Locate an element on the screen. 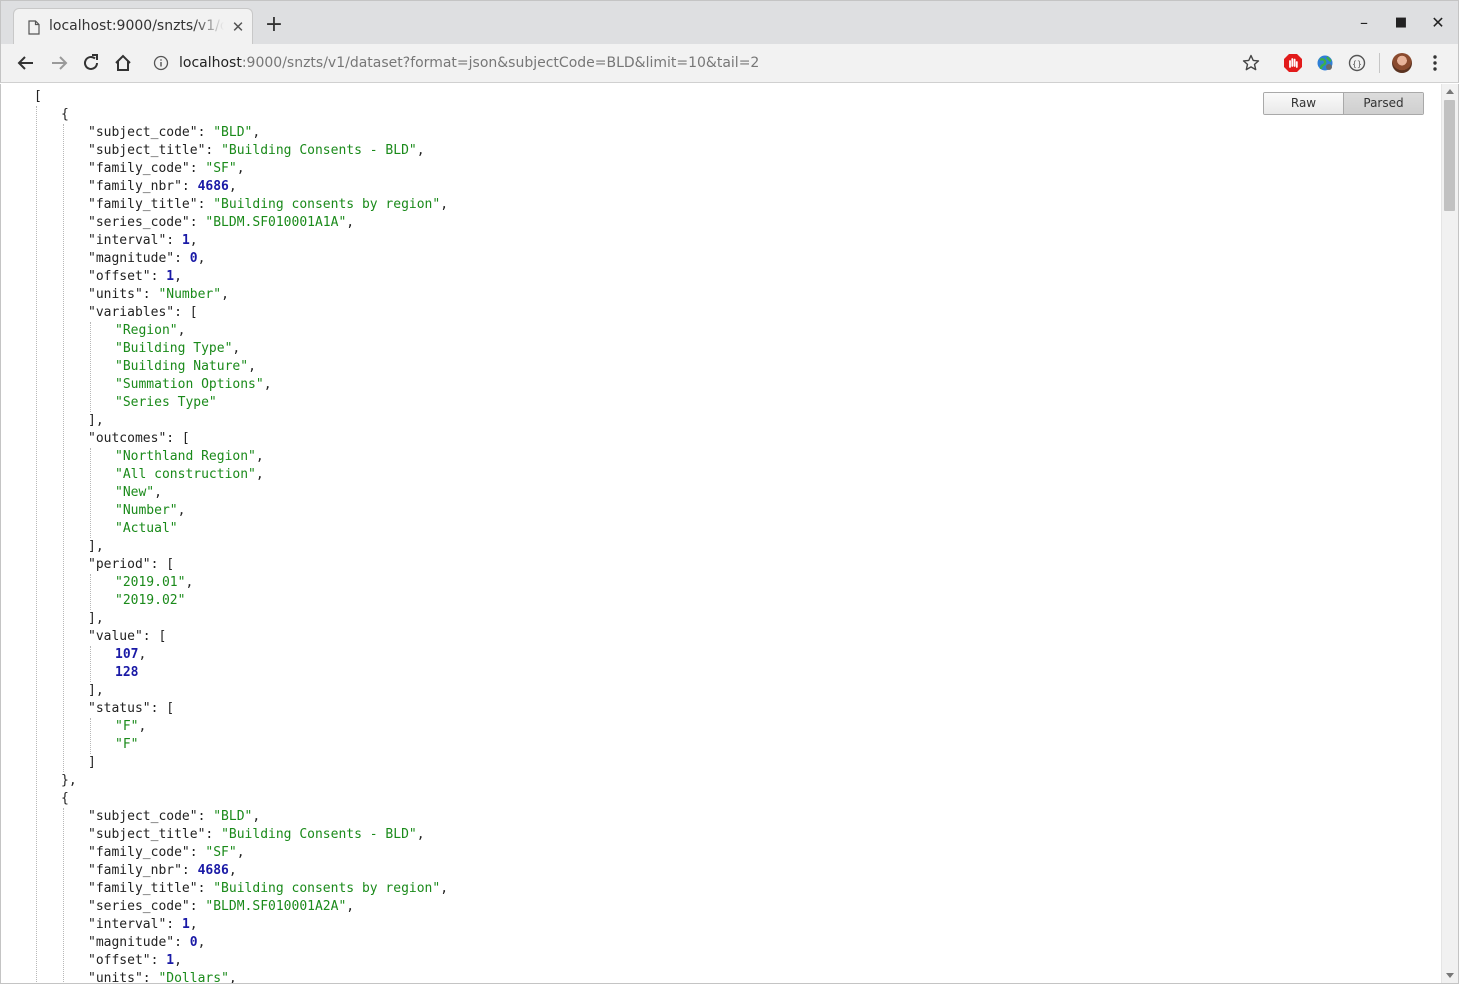 The width and height of the screenshot is (1459, 984). maximize-icon: ■ is located at coordinates (1401, 23).